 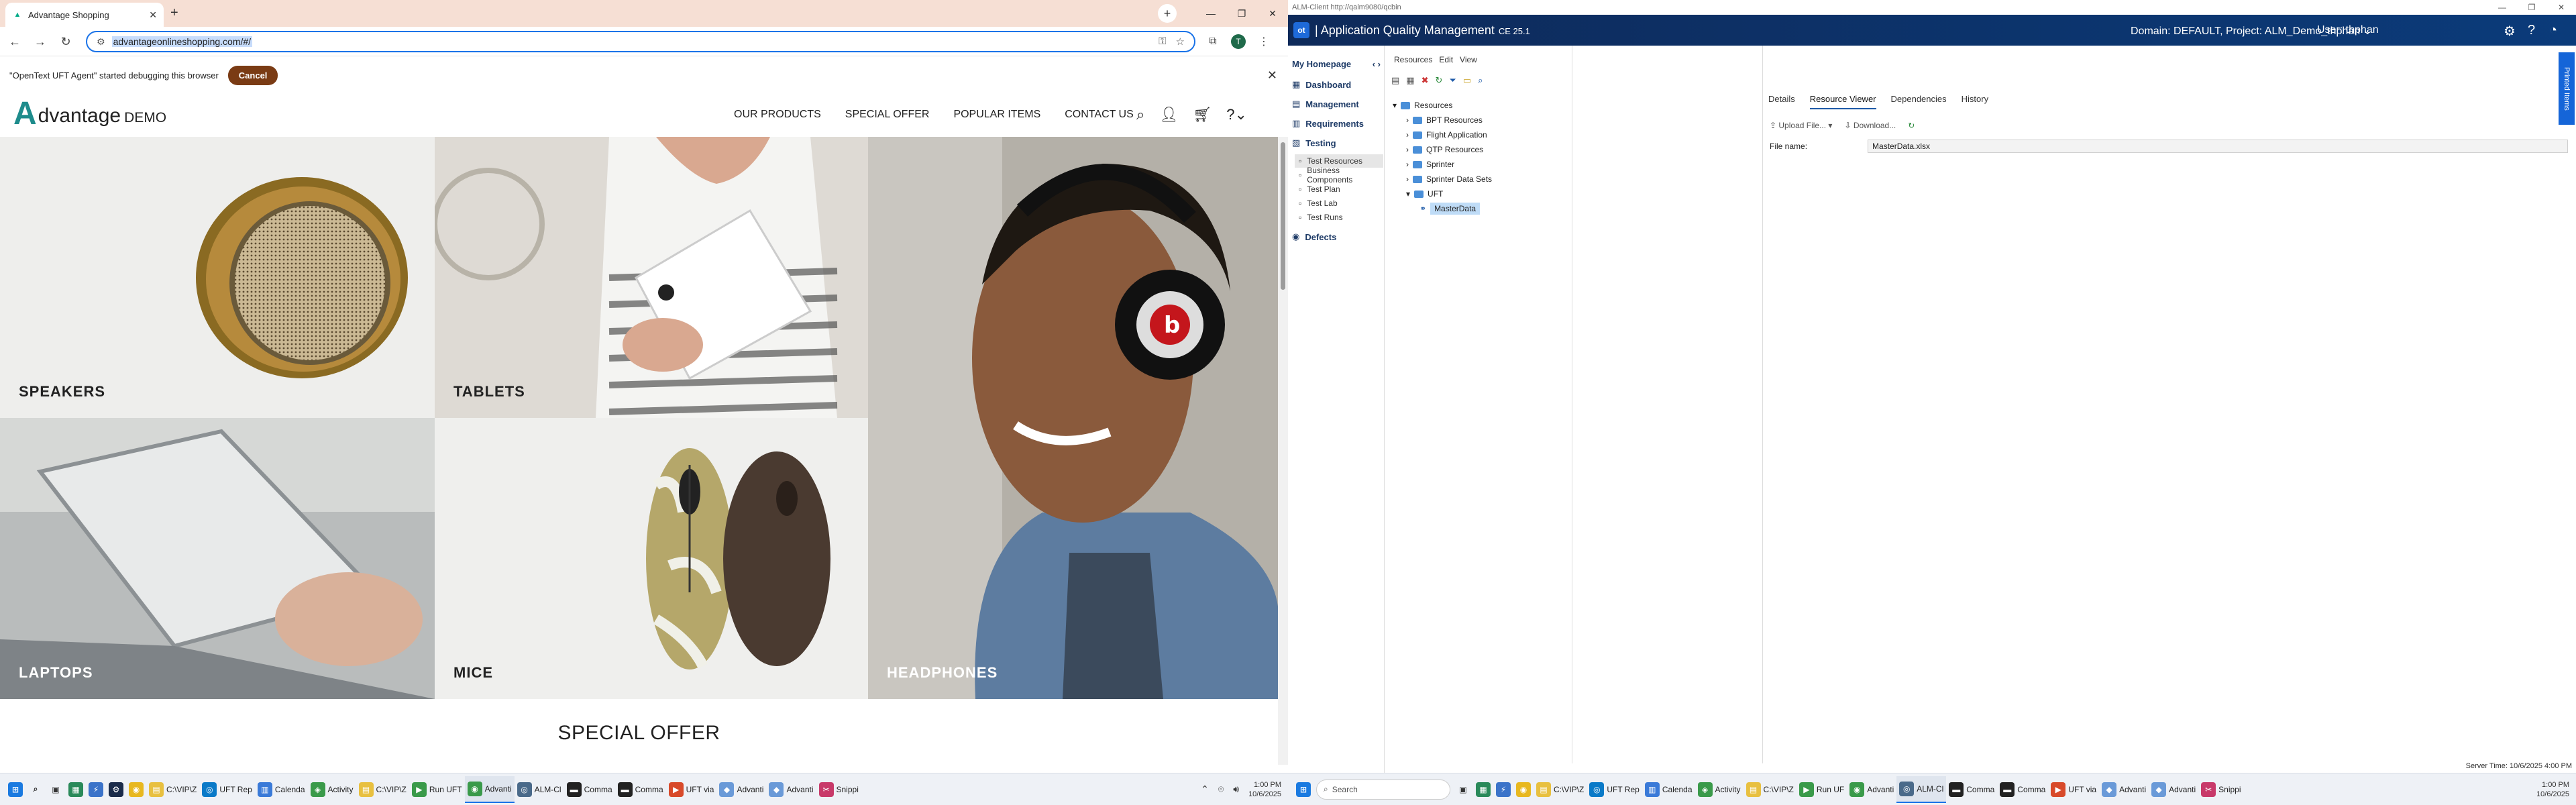 What do you see at coordinates (1821, 789) in the screenshot?
I see `taskbar-item: ▶ Run UF` at bounding box center [1821, 789].